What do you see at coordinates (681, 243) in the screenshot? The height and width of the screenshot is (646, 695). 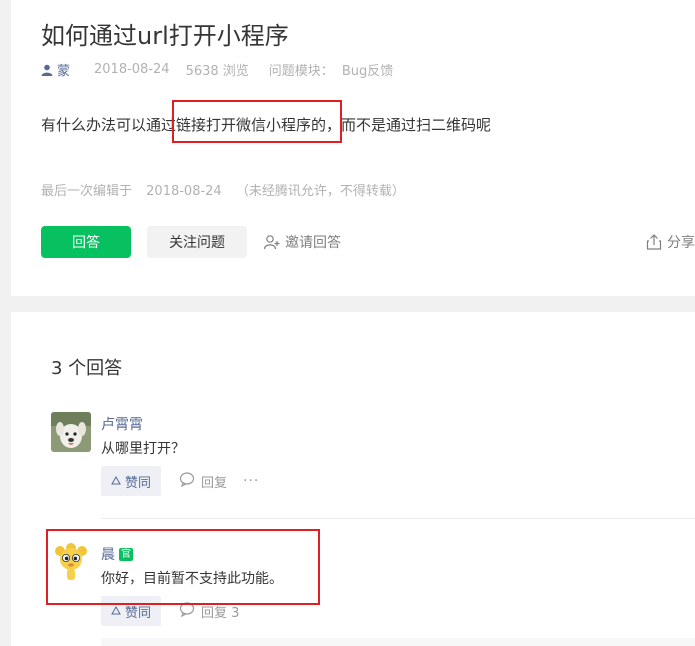 I see `share-label: 分享` at bounding box center [681, 243].